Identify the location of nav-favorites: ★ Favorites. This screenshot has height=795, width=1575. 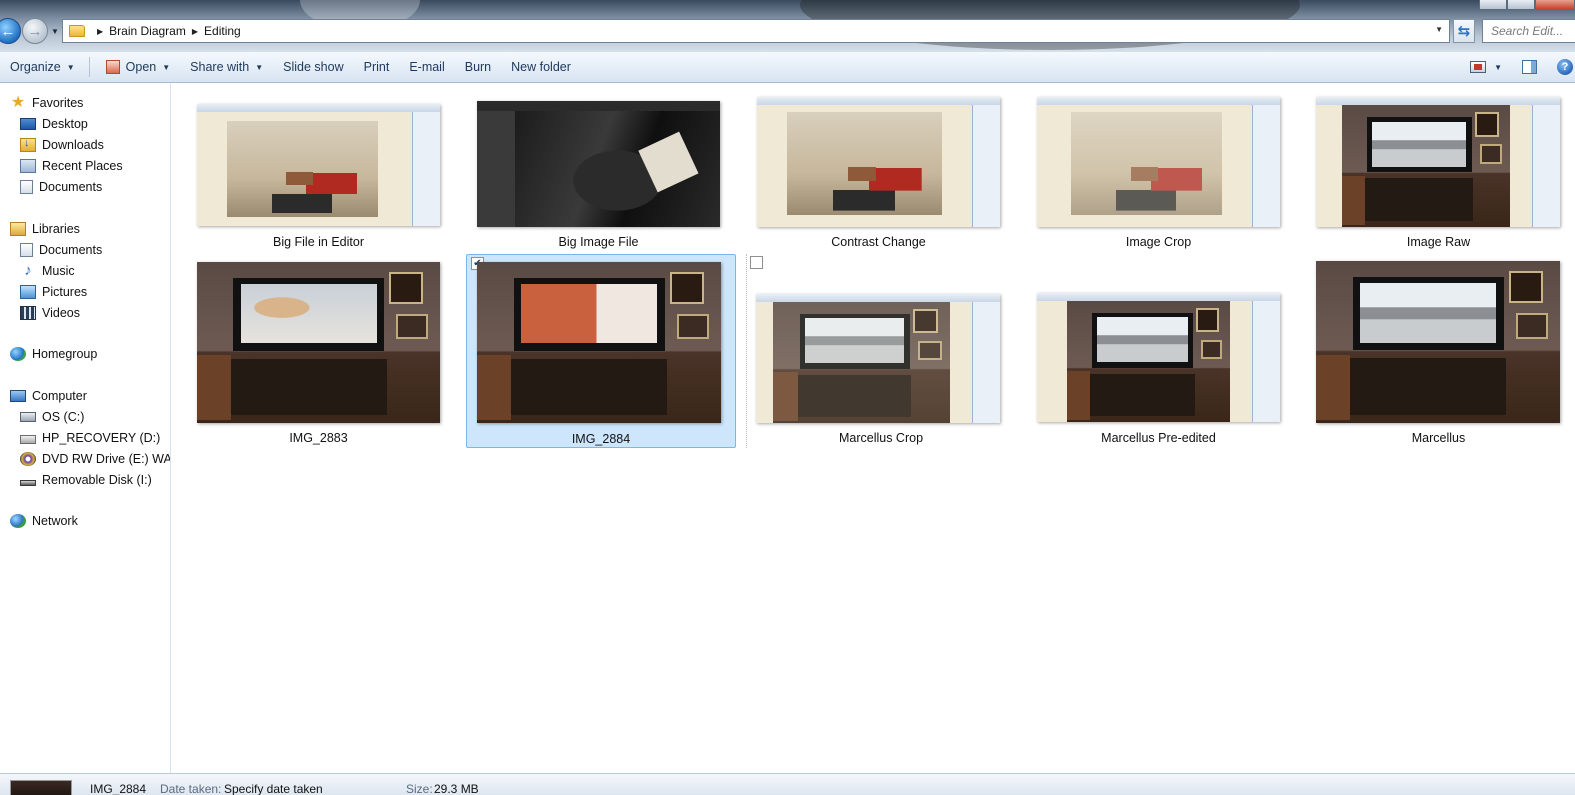
(47, 103).